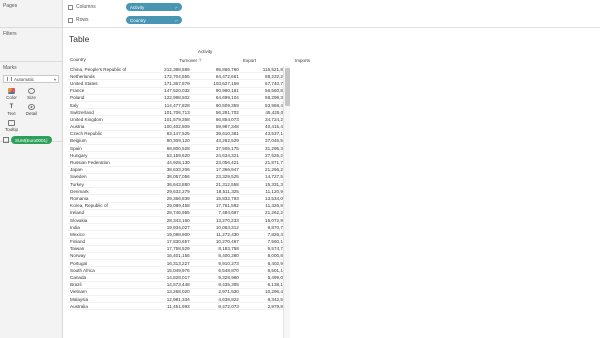 This screenshot has width=600, height=338. What do you see at coordinates (79, 306) in the screenshot?
I see `country-cell: Australia` at bounding box center [79, 306].